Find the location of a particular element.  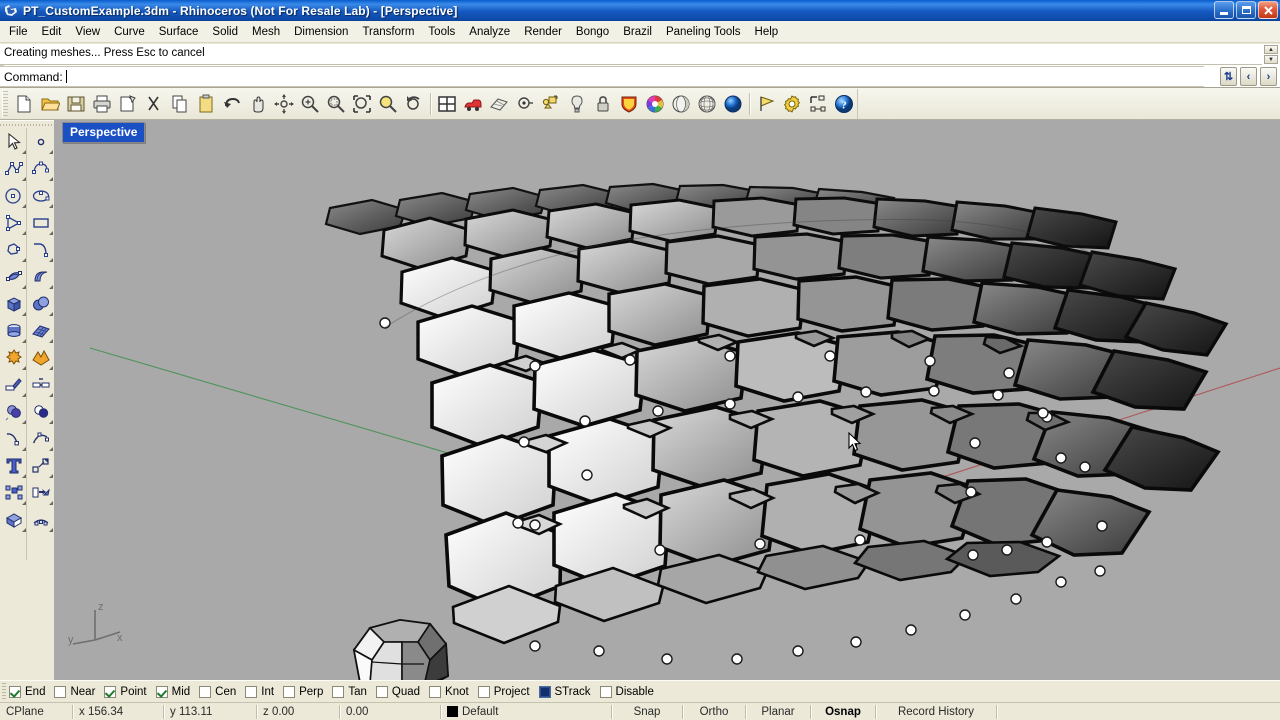

flag-icon is located at coordinates (766, 104).